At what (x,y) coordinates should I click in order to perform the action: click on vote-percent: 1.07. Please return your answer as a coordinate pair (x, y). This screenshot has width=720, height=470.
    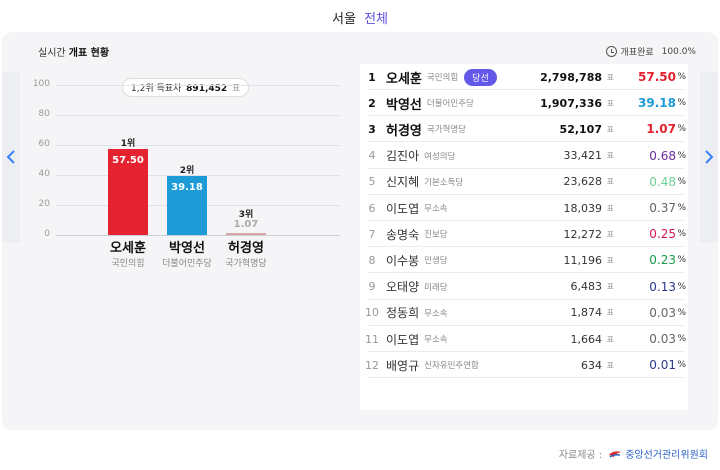
    Looking at the image, I should click on (661, 129).